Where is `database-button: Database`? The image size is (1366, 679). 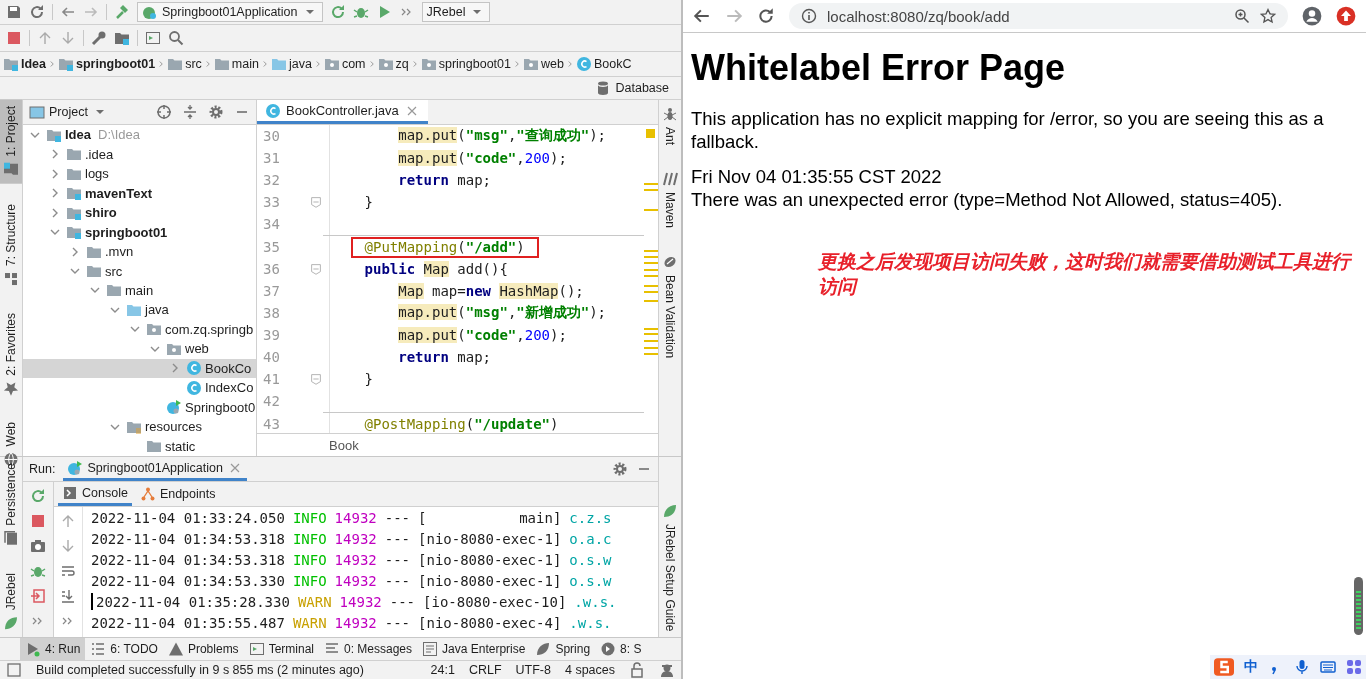 database-button: Database is located at coordinates (632, 88).